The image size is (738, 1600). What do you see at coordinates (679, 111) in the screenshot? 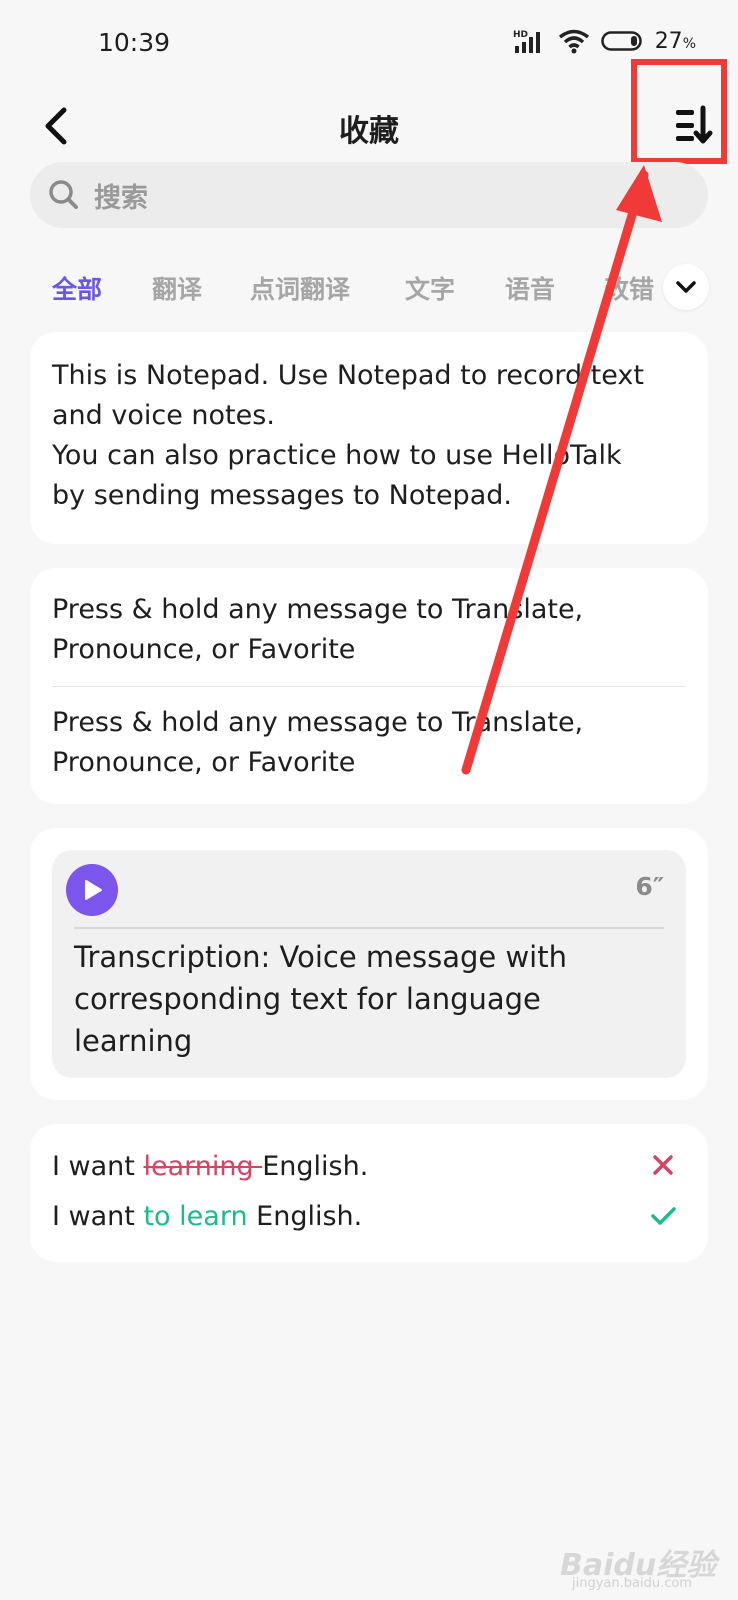
I see `annotation-highlight-box` at bounding box center [679, 111].